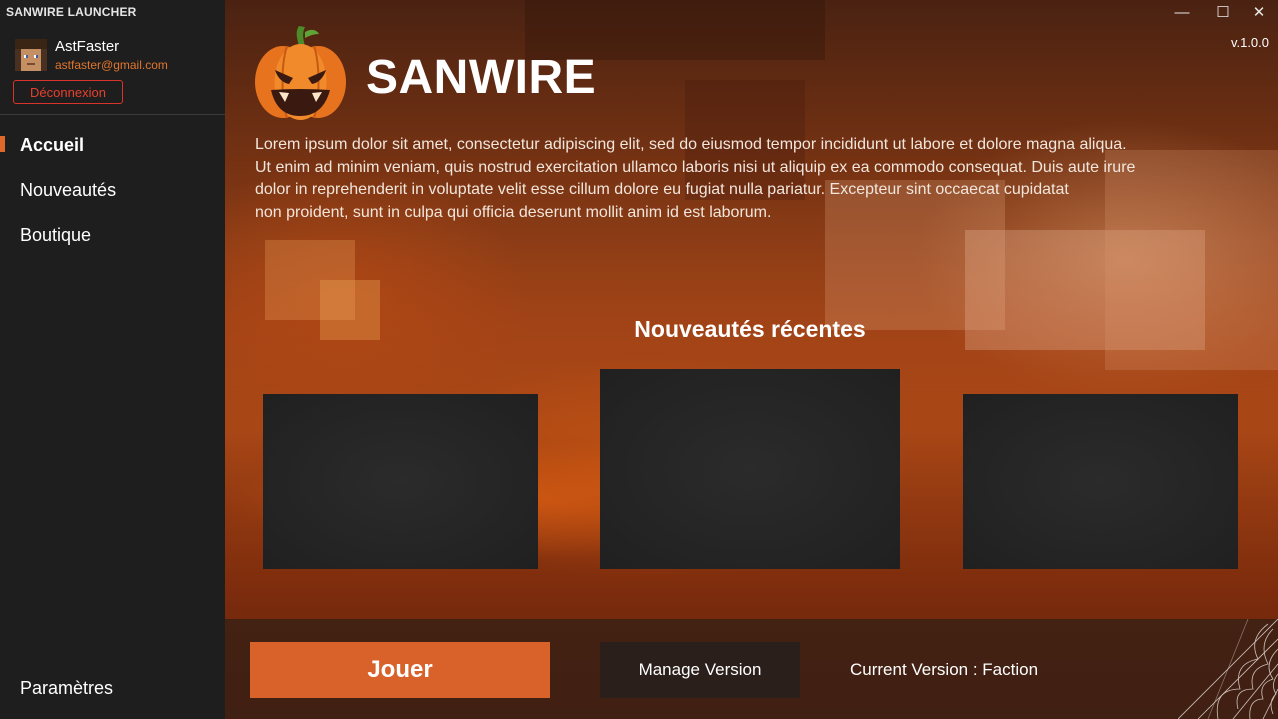 Image resolution: width=1278 pixels, height=719 pixels. Describe the element at coordinates (300, 73) in the screenshot. I see `pumpkin-icon` at that location.